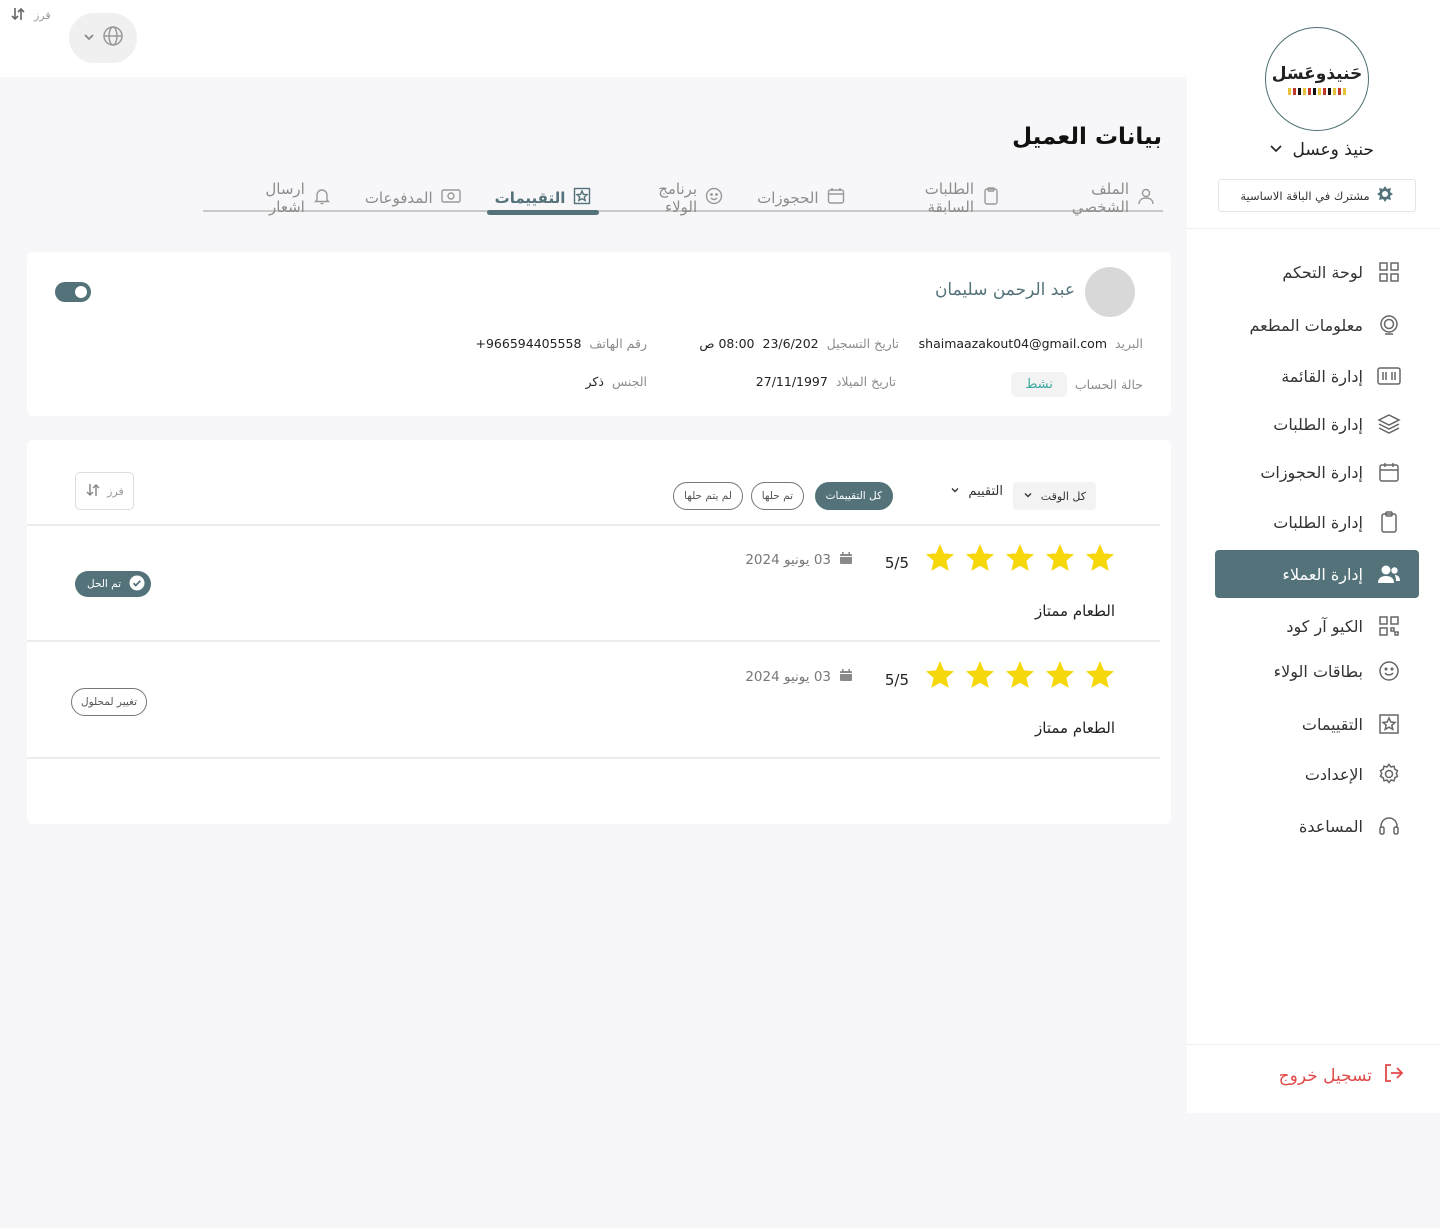  Describe the element at coordinates (1333, 774) in the screenshot. I see `sidebar-item-label: الإعدادت` at that location.